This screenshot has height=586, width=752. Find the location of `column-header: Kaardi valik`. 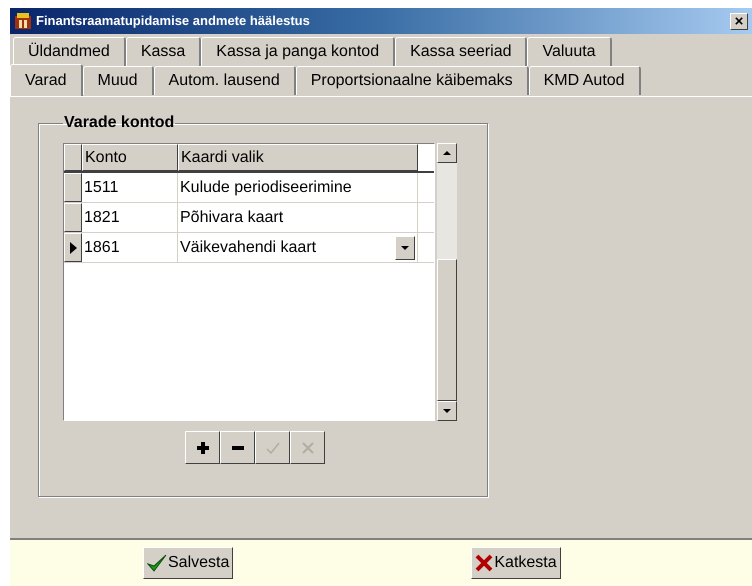

column-header: Kaardi valik is located at coordinates (298, 157).